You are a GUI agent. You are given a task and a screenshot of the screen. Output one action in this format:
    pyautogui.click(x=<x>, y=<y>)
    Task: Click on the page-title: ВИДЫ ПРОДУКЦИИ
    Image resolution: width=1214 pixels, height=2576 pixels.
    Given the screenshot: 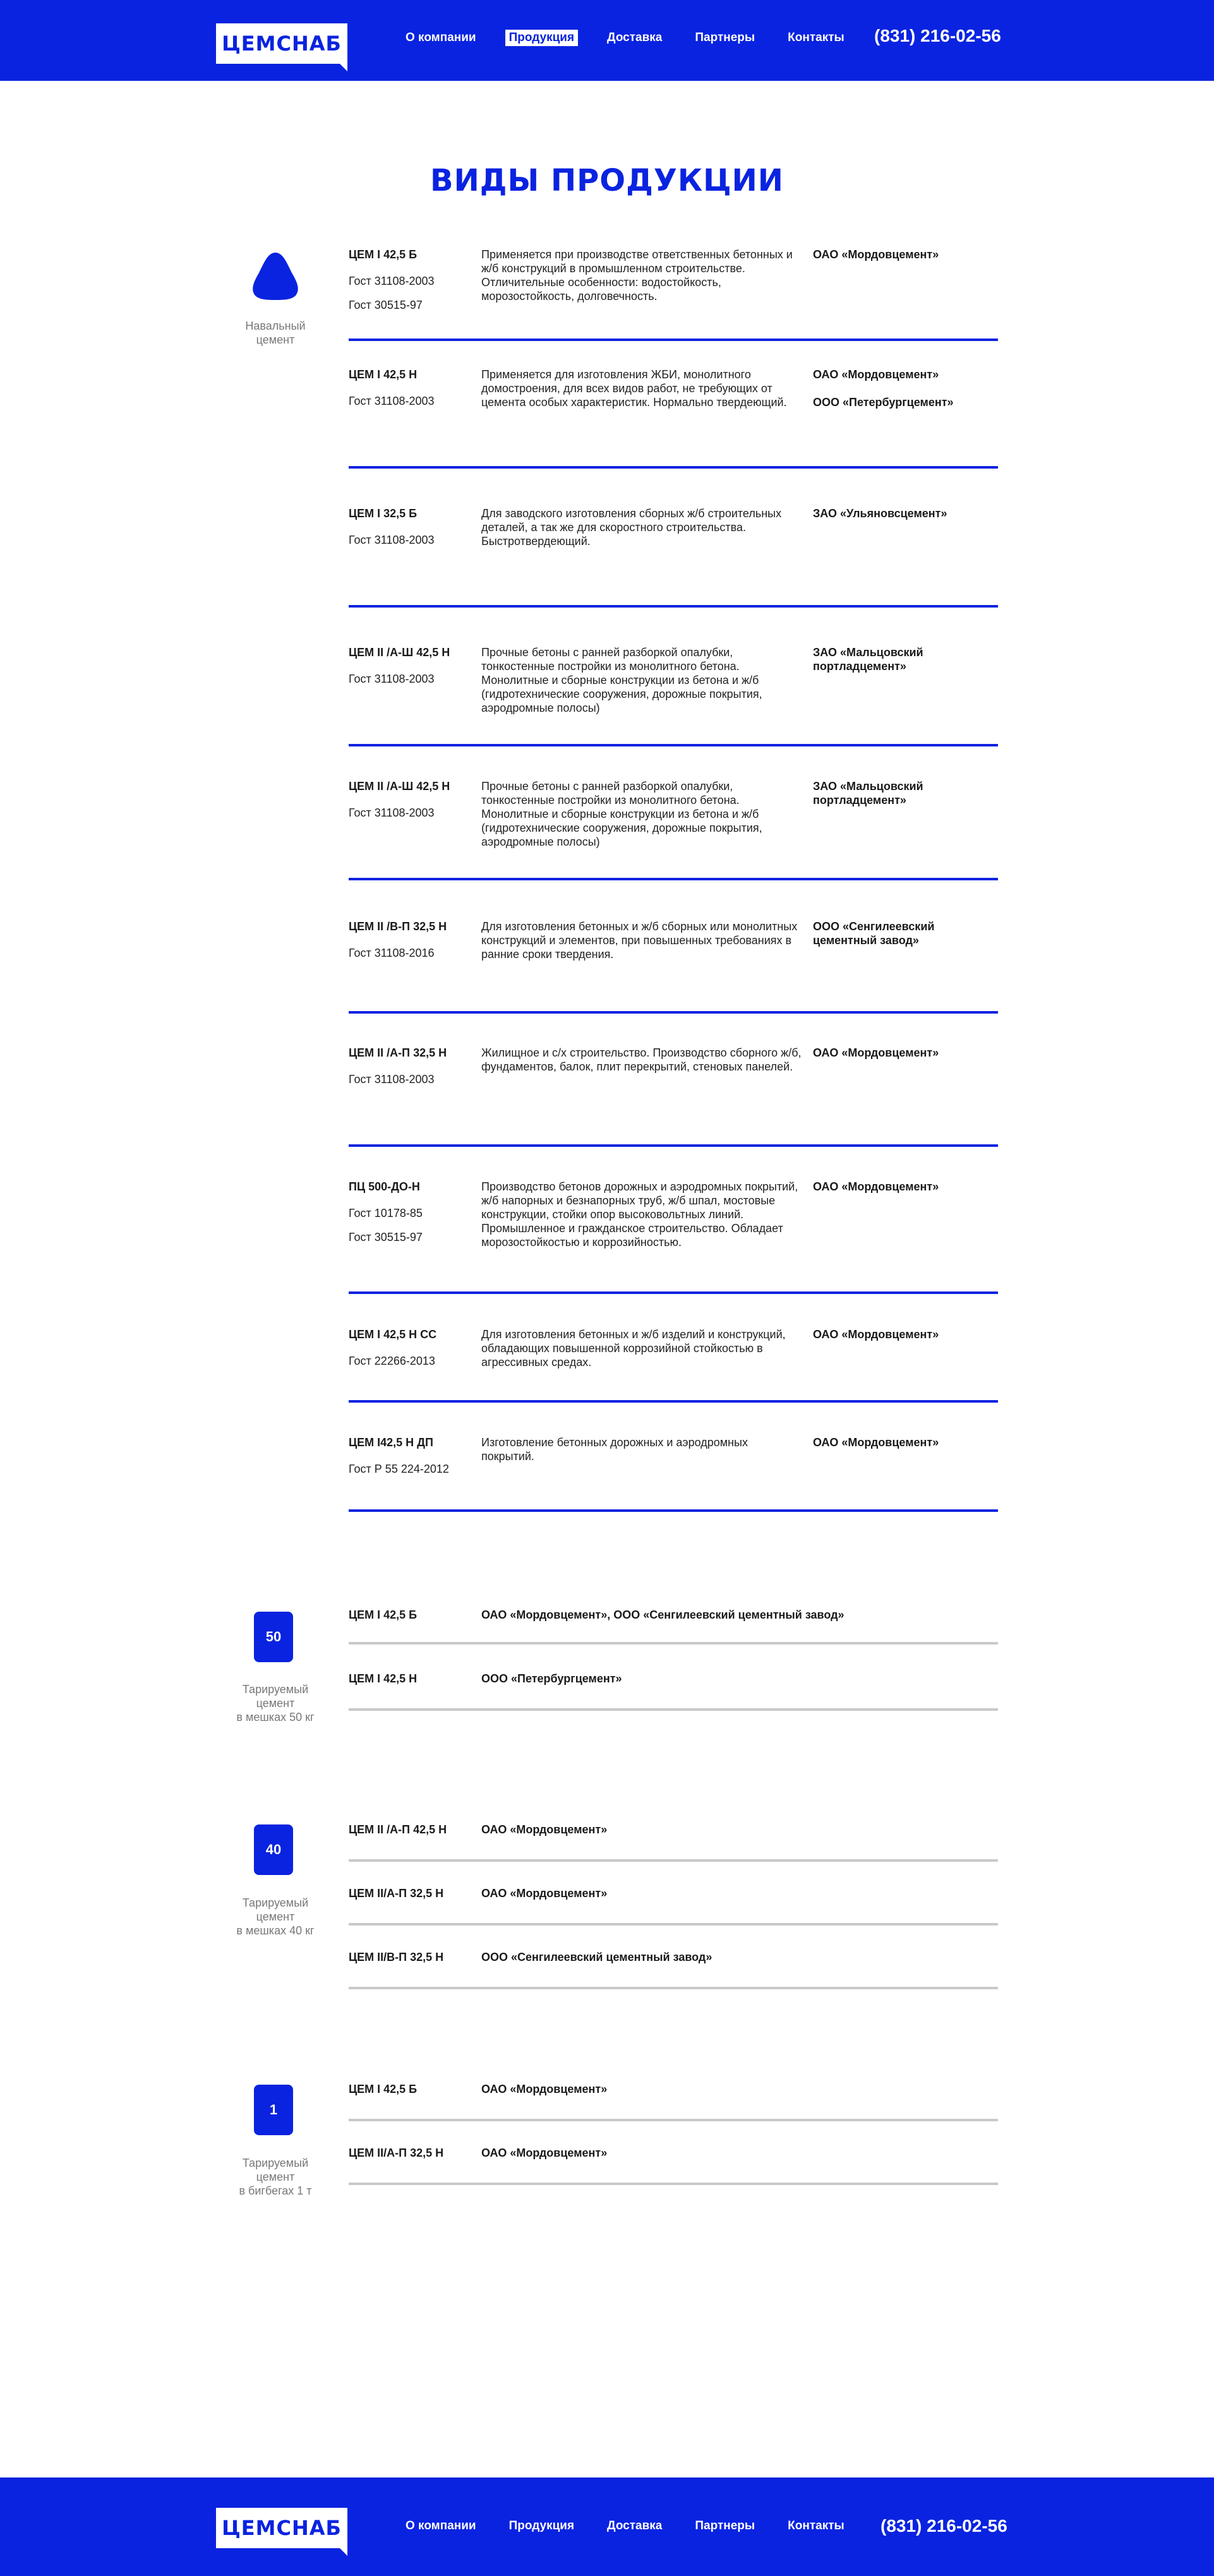 What is the action you would take?
    pyautogui.click(x=607, y=181)
    